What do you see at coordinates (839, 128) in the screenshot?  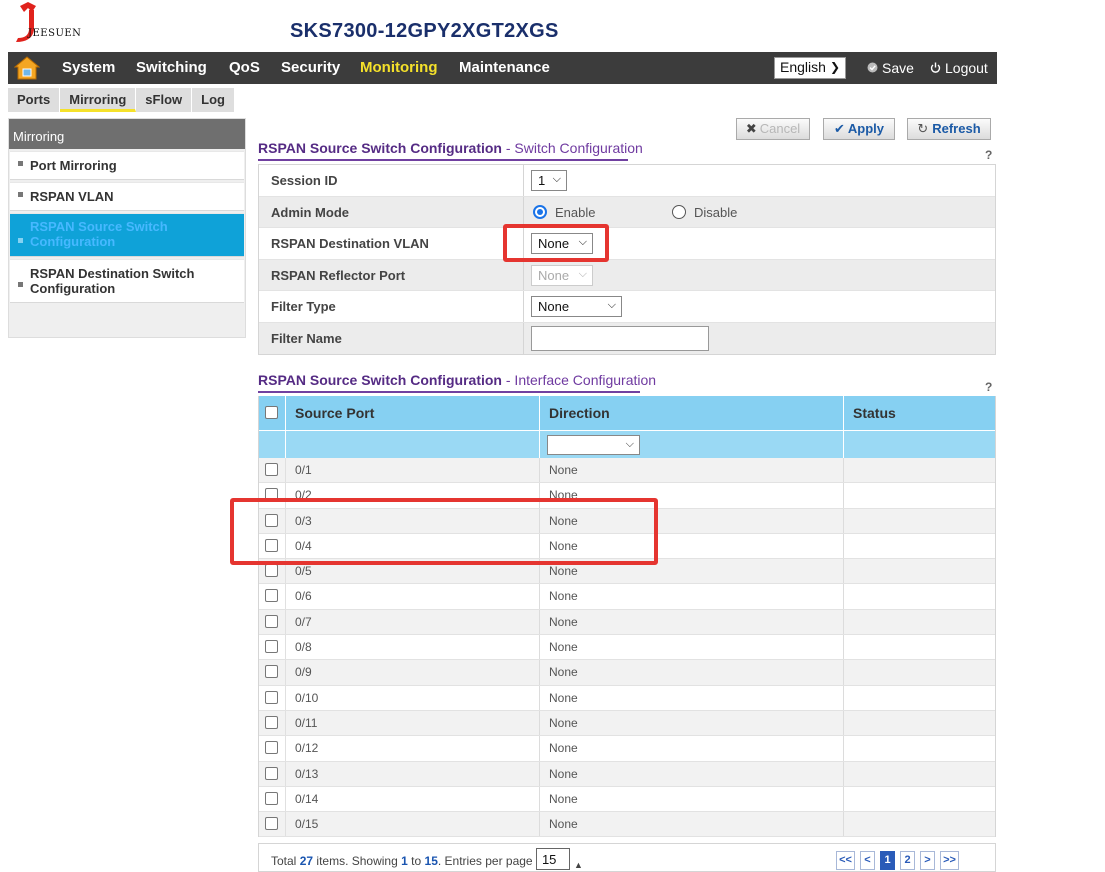 I see `checkmark-icon: ✔` at bounding box center [839, 128].